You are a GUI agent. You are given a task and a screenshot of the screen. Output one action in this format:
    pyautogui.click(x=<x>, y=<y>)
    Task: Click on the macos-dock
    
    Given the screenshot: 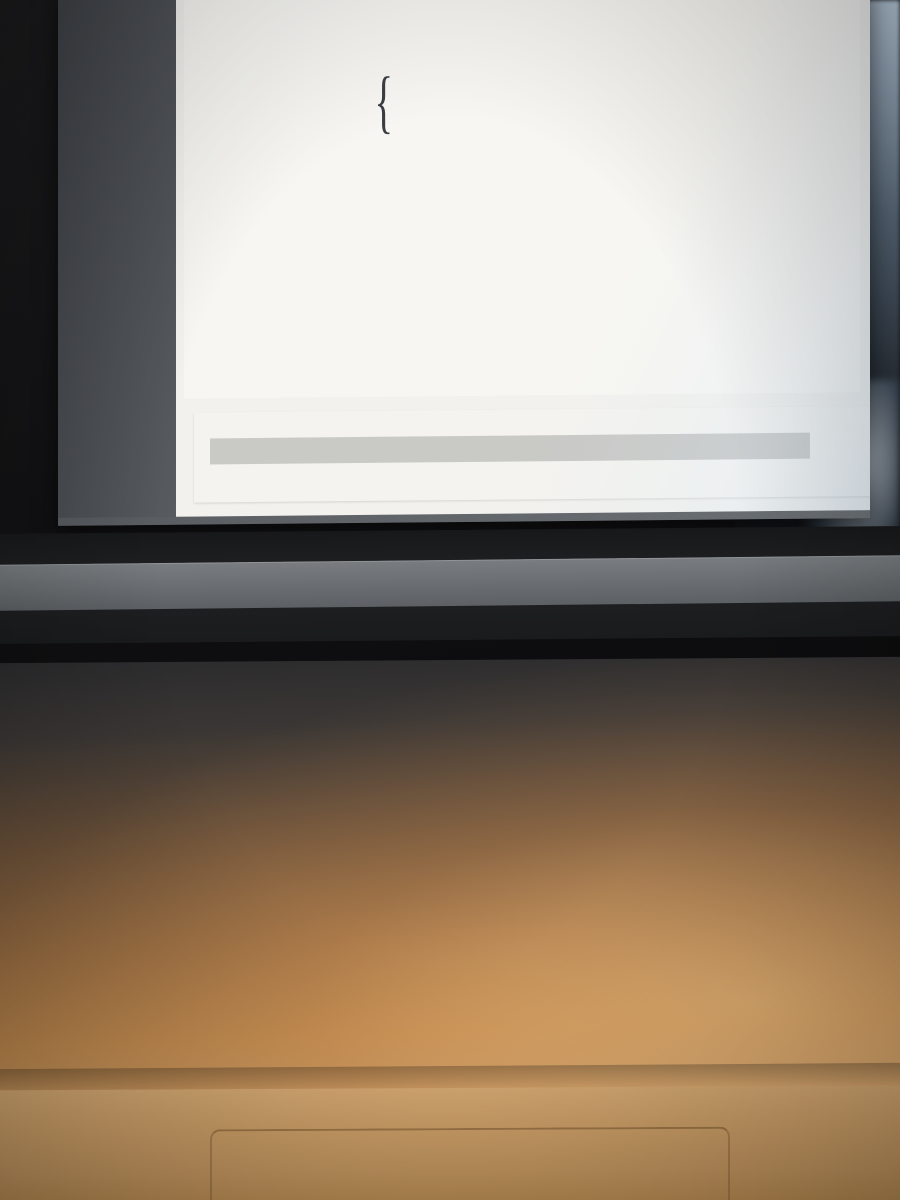 What is the action you would take?
    pyautogui.click(x=450, y=583)
    